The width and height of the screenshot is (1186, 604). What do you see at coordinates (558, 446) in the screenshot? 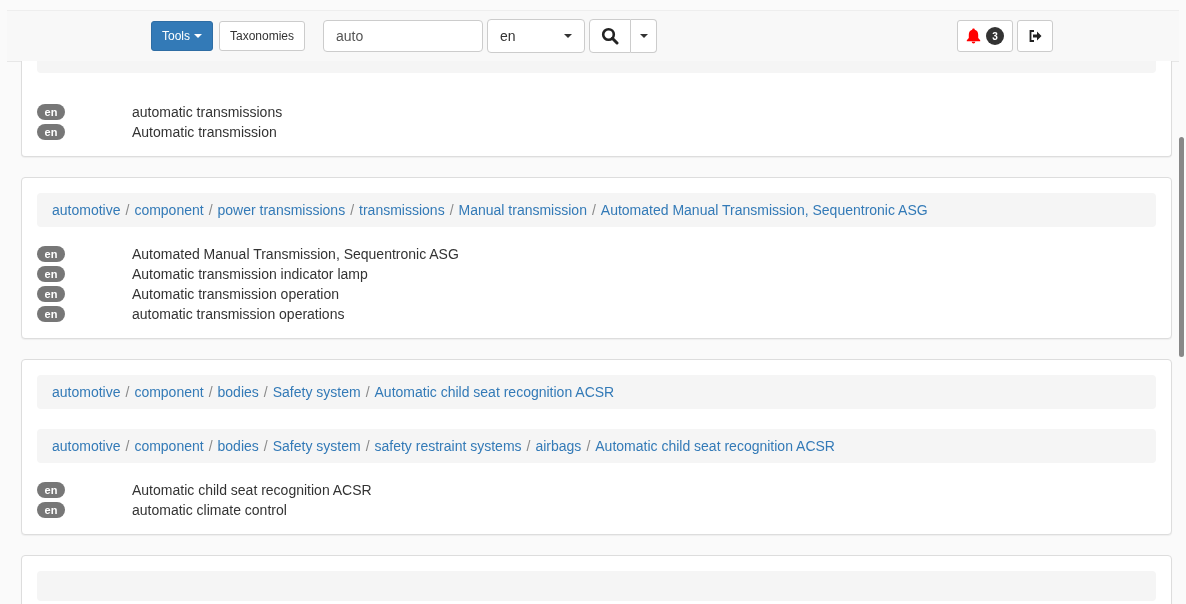
I see `breadcrumb-link: airbags` at bounding box center [558, 446].